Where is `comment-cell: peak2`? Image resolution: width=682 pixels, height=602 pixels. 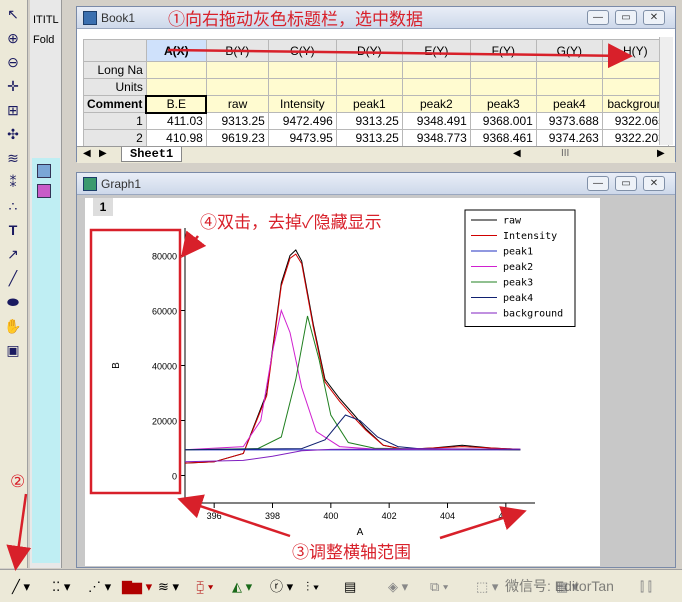 comment-cell: peak2 is located at coordinates (436, 104).